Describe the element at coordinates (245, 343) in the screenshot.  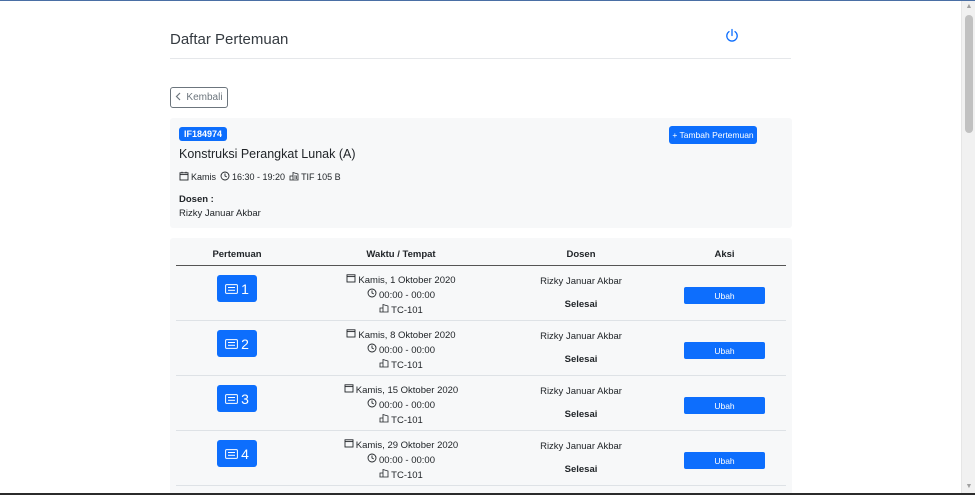
I see `meeting-number: 2` at that location.